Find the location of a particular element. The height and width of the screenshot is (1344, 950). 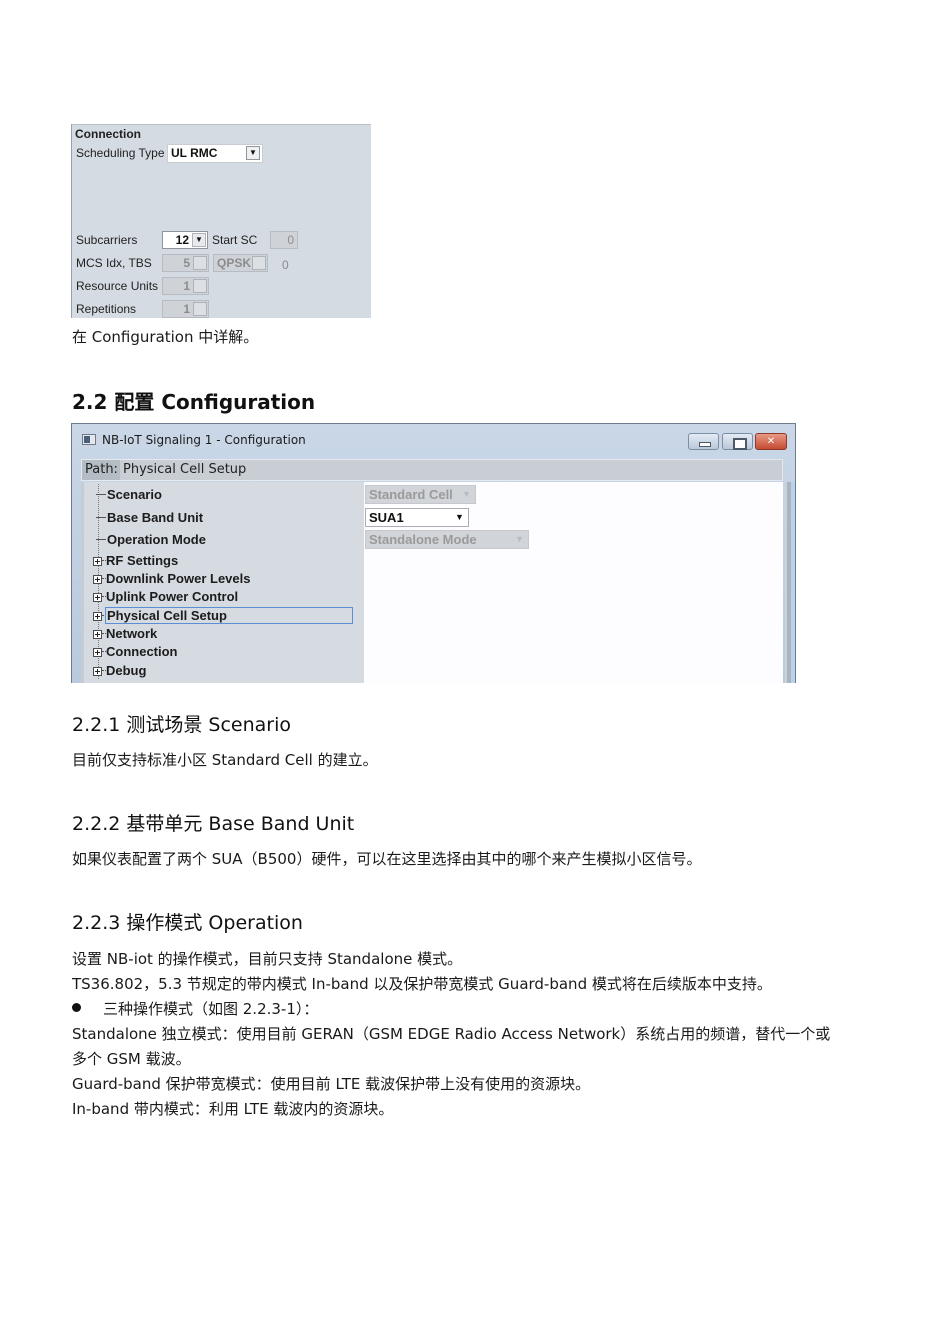

scheduling-type-label: Scheduling Type is located at coordinates (120, 153).